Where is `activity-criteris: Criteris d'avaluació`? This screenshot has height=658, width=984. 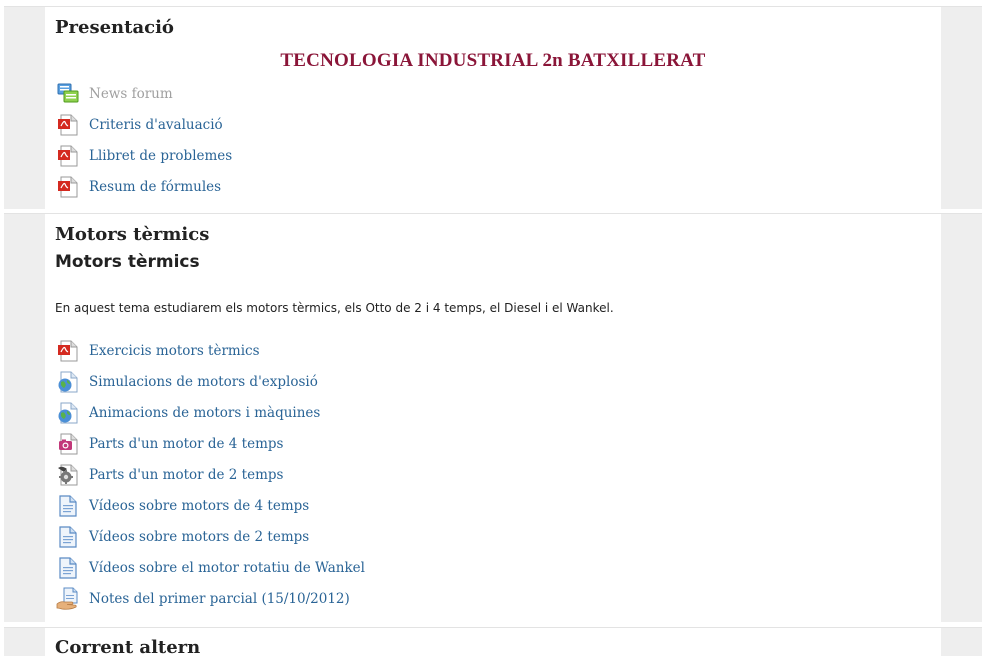
activity-criteris: Criteris d'avaluació is located at coordinates (139, 125).